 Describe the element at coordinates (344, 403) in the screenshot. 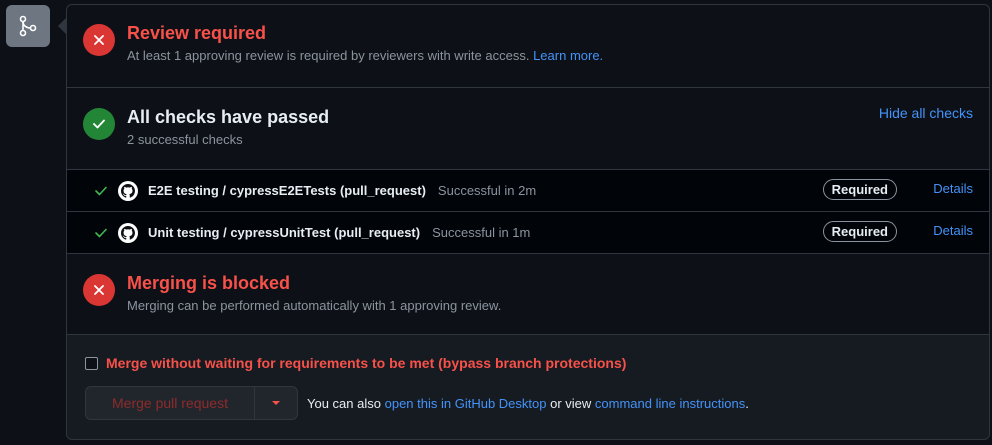

I see `alt-prefix: You can also` at that location.